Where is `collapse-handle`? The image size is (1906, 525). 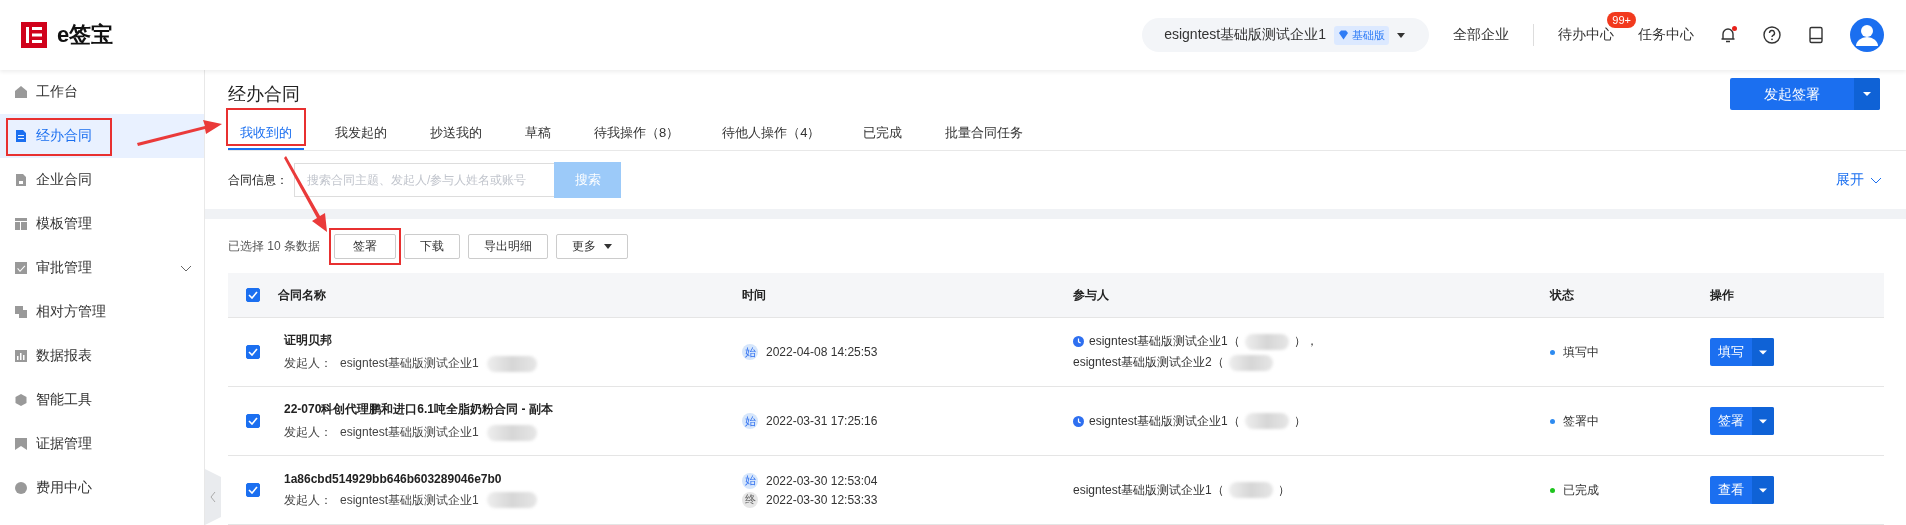 collapse-handle is located at coordinates (213, 497).